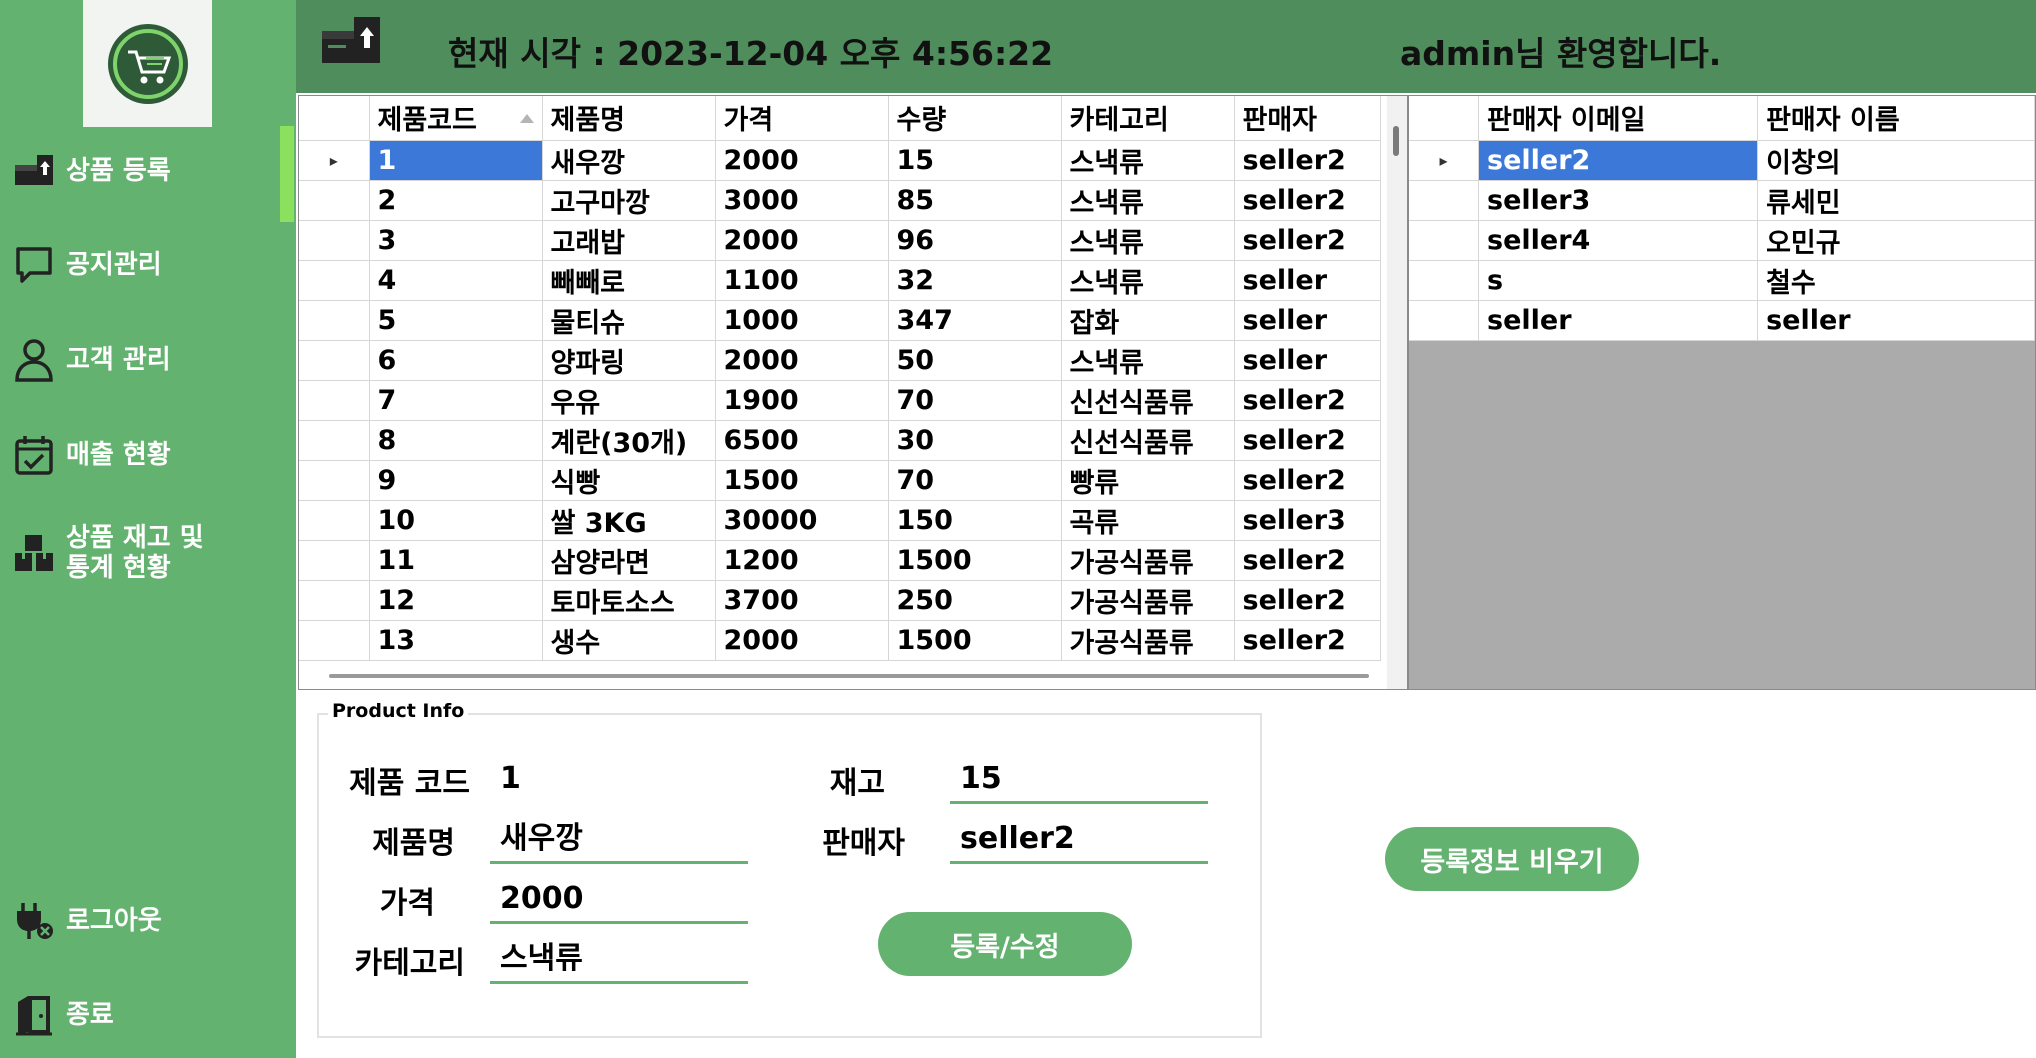 The height and width of the screenshot is (1058, 2036). I want to click on table-cell-seller-name: 류세민, so click(1896, 200).